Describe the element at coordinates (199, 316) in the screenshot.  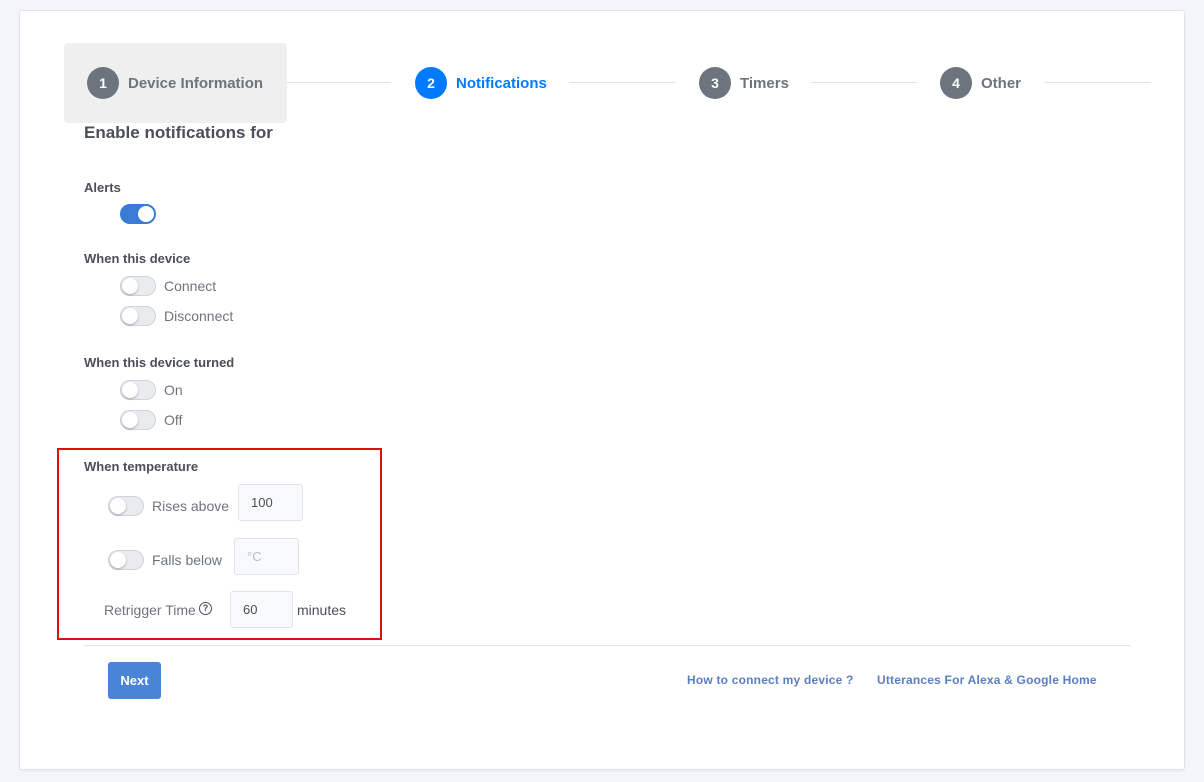
I see `disconnect-label: Disconnect` at that location.